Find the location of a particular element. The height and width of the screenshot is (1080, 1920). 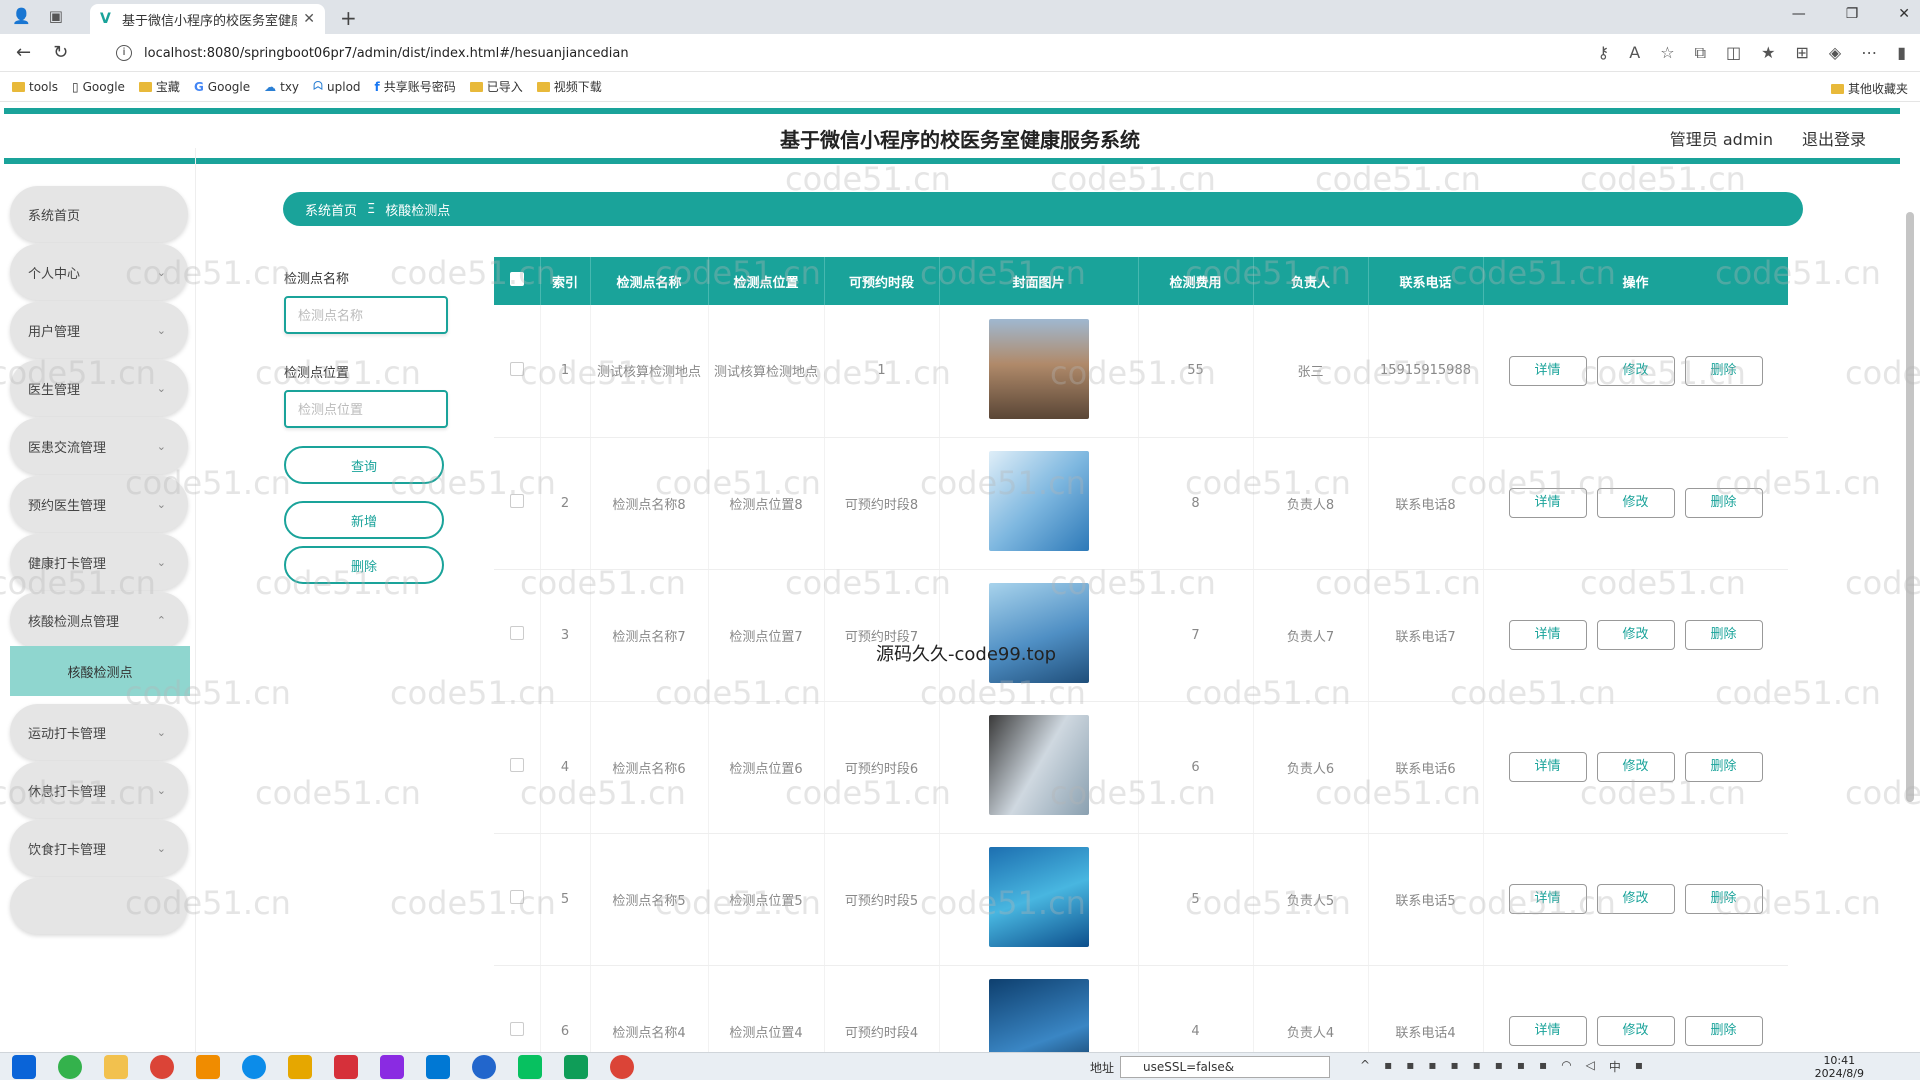

intellij-icon is located at coordinates (392, 1067).